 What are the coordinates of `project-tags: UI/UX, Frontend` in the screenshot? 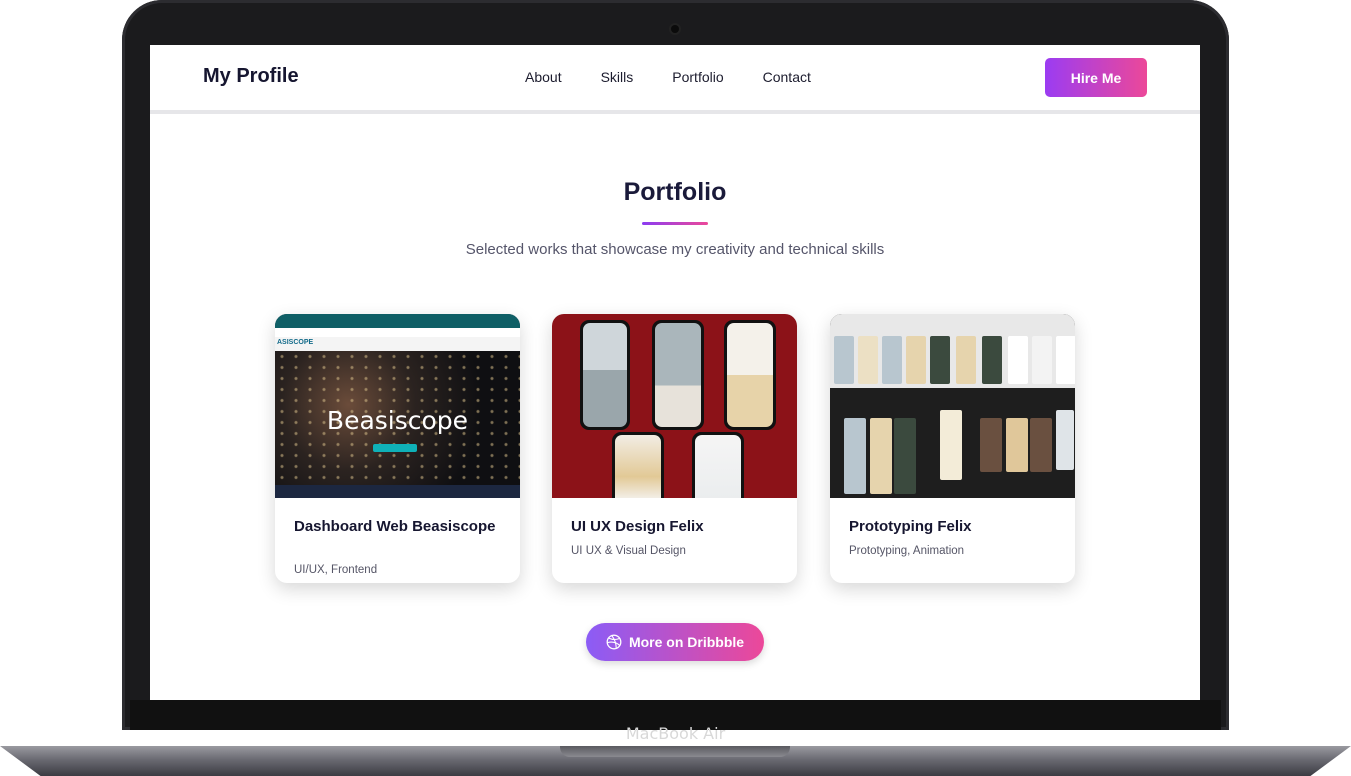 It's located at (336, 570).